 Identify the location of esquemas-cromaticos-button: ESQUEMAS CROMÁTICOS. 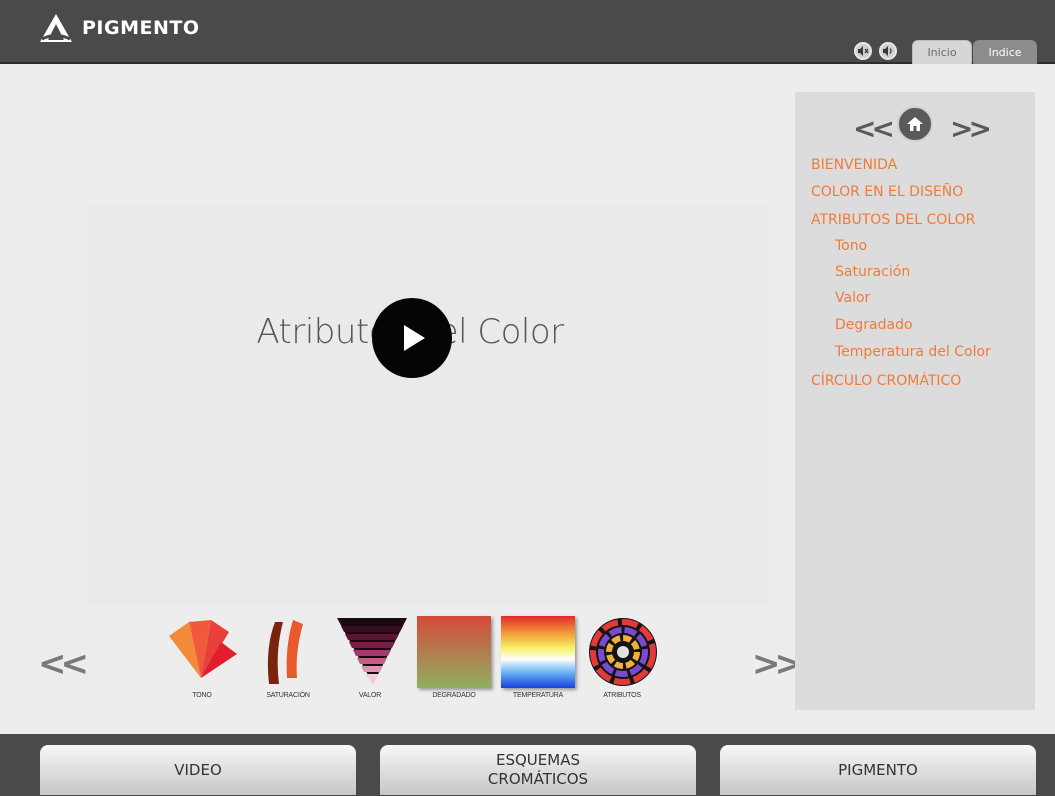
(538, 770).